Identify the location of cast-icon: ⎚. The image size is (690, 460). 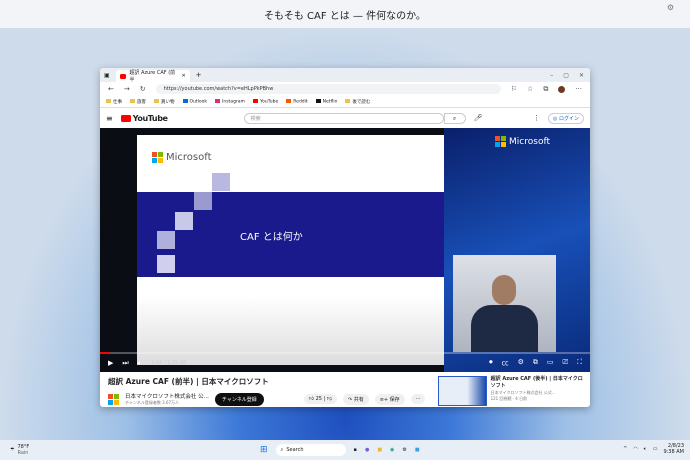
(565, 363).